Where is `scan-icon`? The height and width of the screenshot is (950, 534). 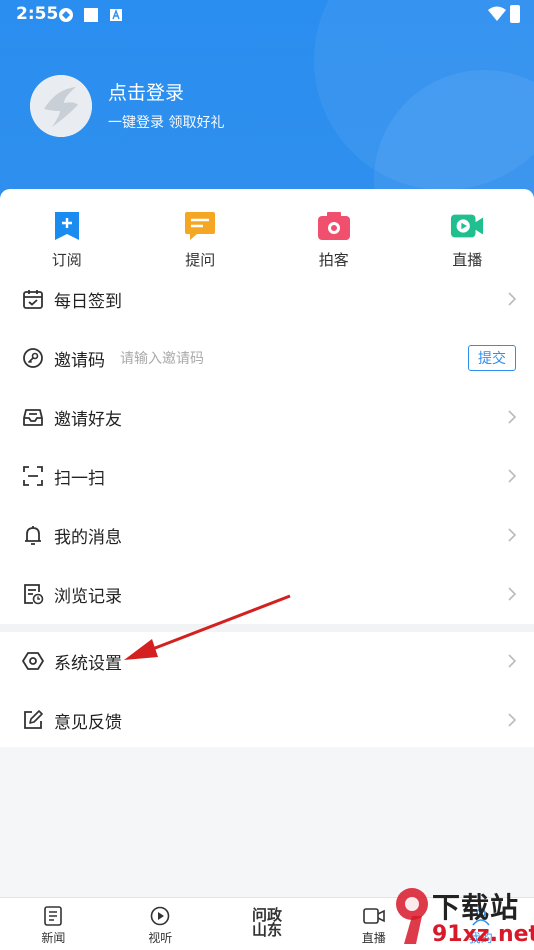
scan-icon is located at coordinates (33, 476).